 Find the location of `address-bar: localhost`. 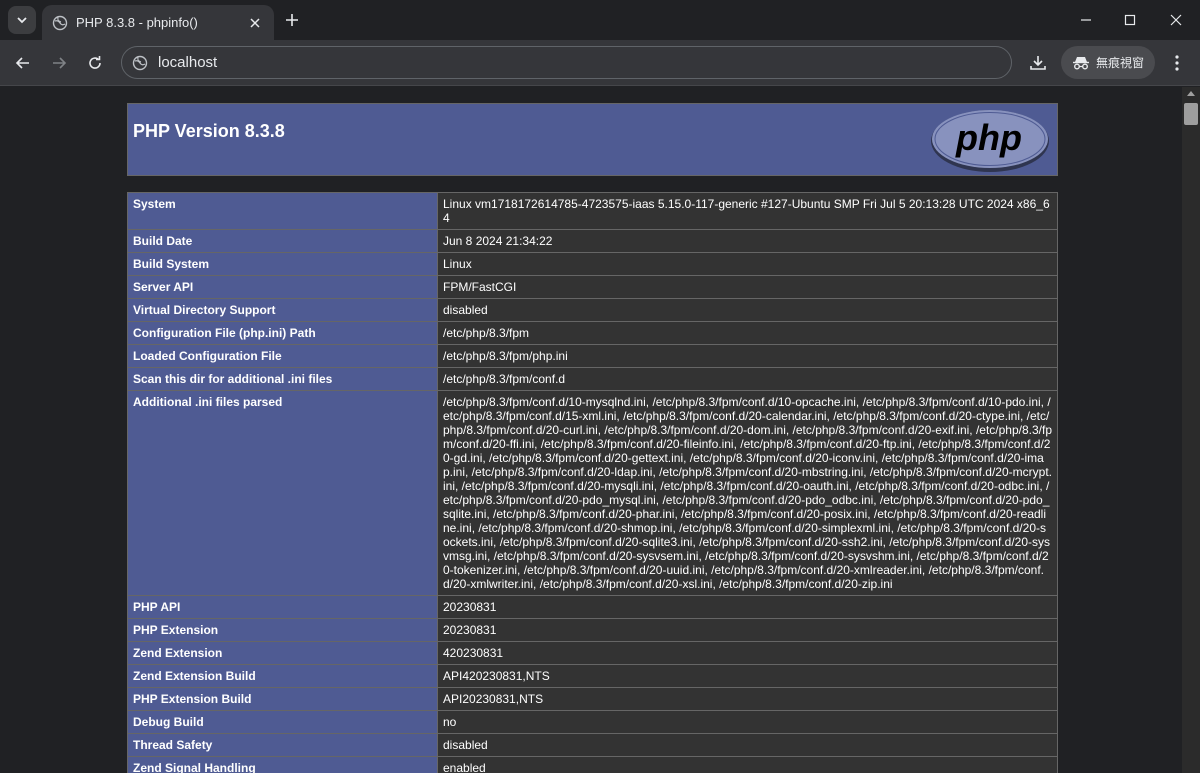

address-bar: localhost is located at coordinates (566, 62).